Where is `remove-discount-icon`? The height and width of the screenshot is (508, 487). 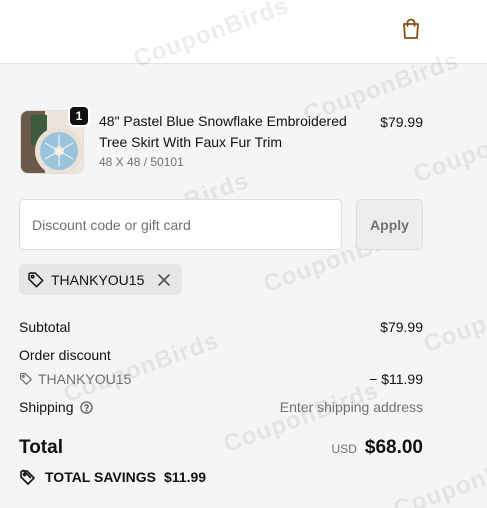
remove-discount-icon is located at coordinates (164, 280).